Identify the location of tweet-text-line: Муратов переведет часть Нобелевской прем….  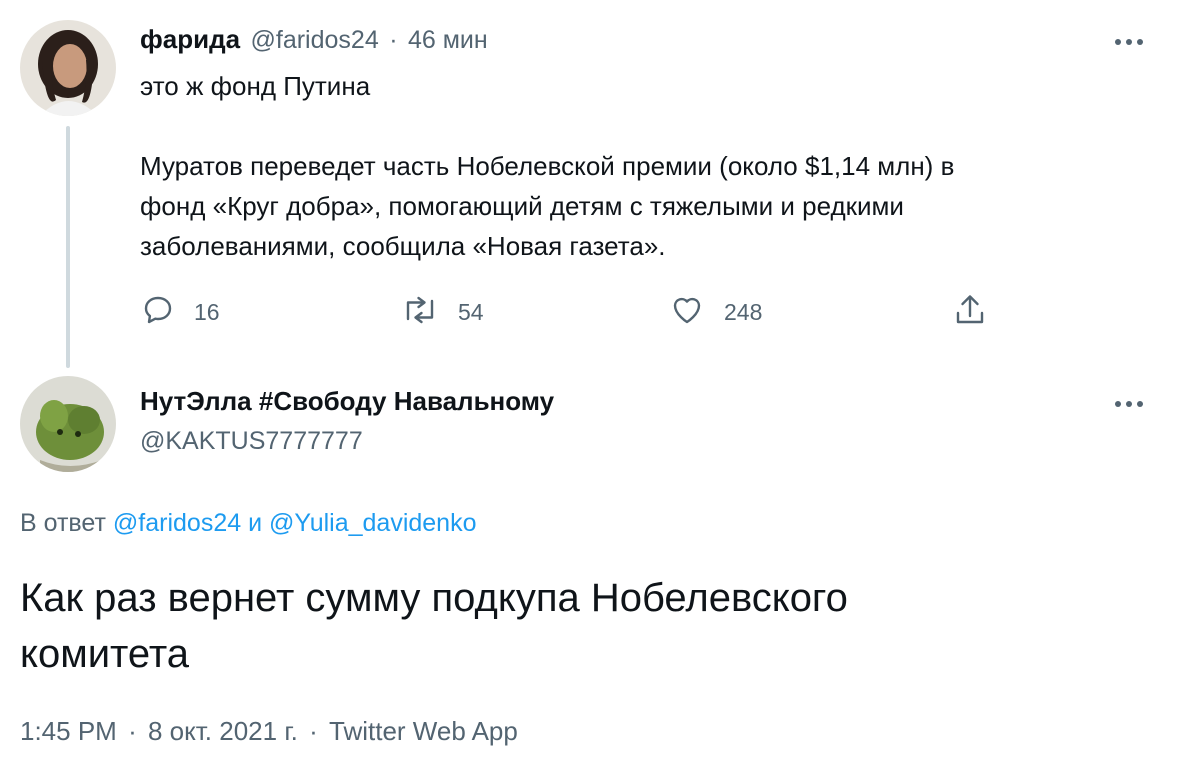
(547, 166).